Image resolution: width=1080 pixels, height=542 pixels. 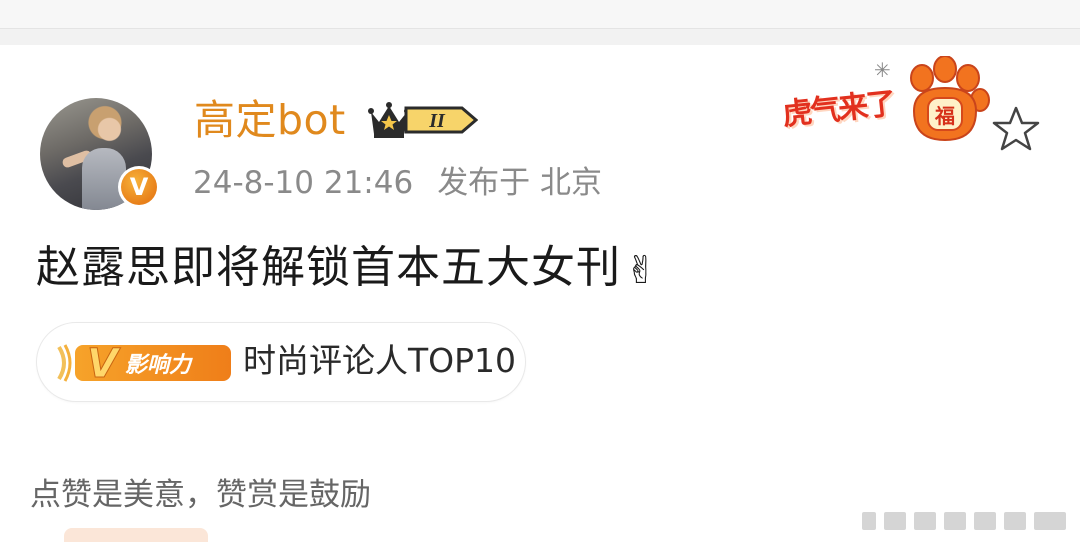 I want to click on reward-button, so click(x=136, y=535).